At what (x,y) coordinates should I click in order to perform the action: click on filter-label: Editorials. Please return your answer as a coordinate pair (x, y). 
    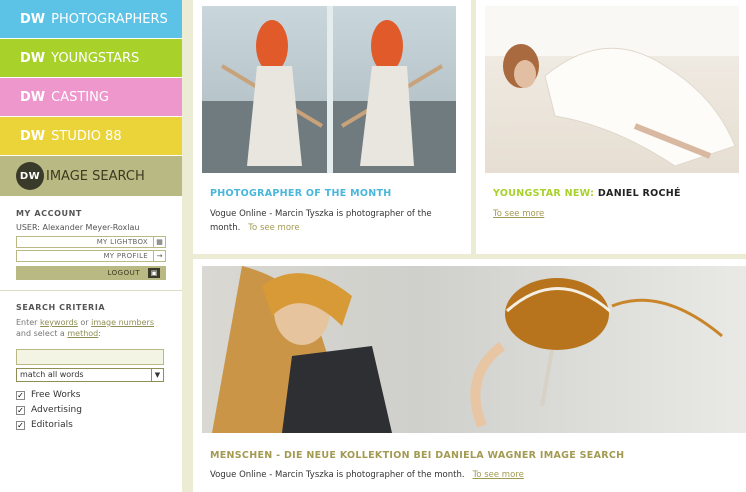
    Looking at the image, I should click on (52, 425).